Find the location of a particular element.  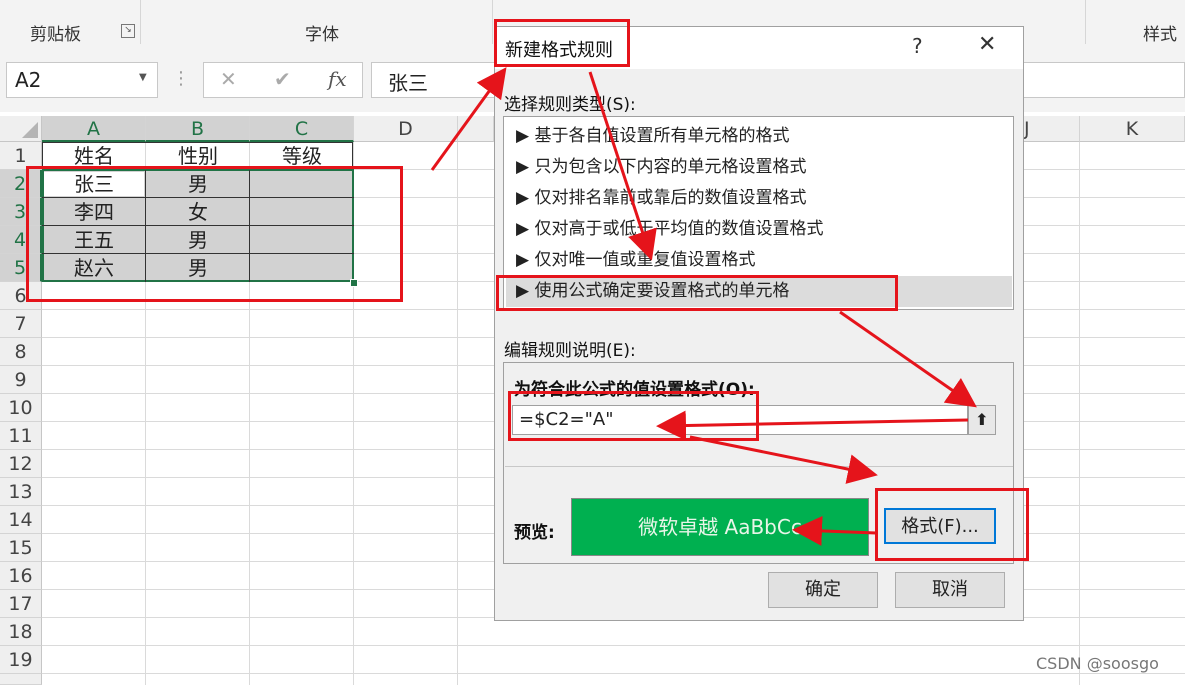

arrow-to-format is located at coordinates (783, 459).